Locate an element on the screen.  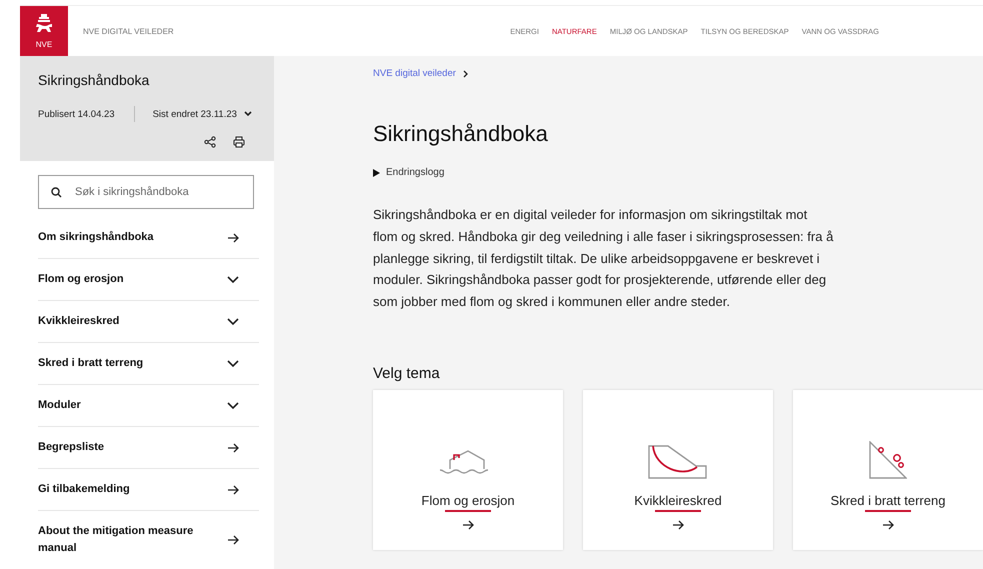
rockfall-slope-icon is located at coordinates (888, 460).